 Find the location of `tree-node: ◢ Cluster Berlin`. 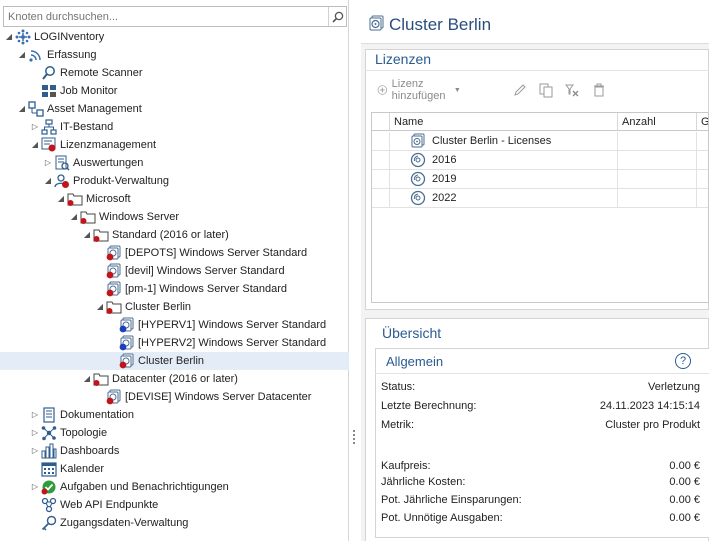

tree-node: ◢ Cluster Berlin is located at coordinates (174, 307).